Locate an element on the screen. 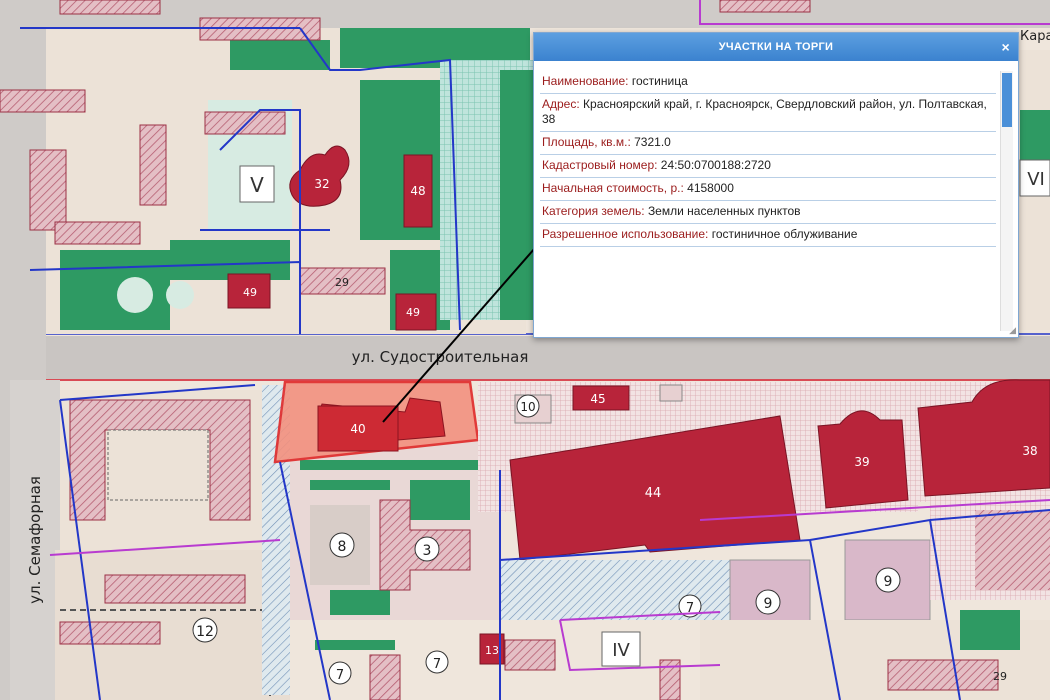 The image size is (1050, 700). label-49b: 49 is located at coordinates (413, 312).